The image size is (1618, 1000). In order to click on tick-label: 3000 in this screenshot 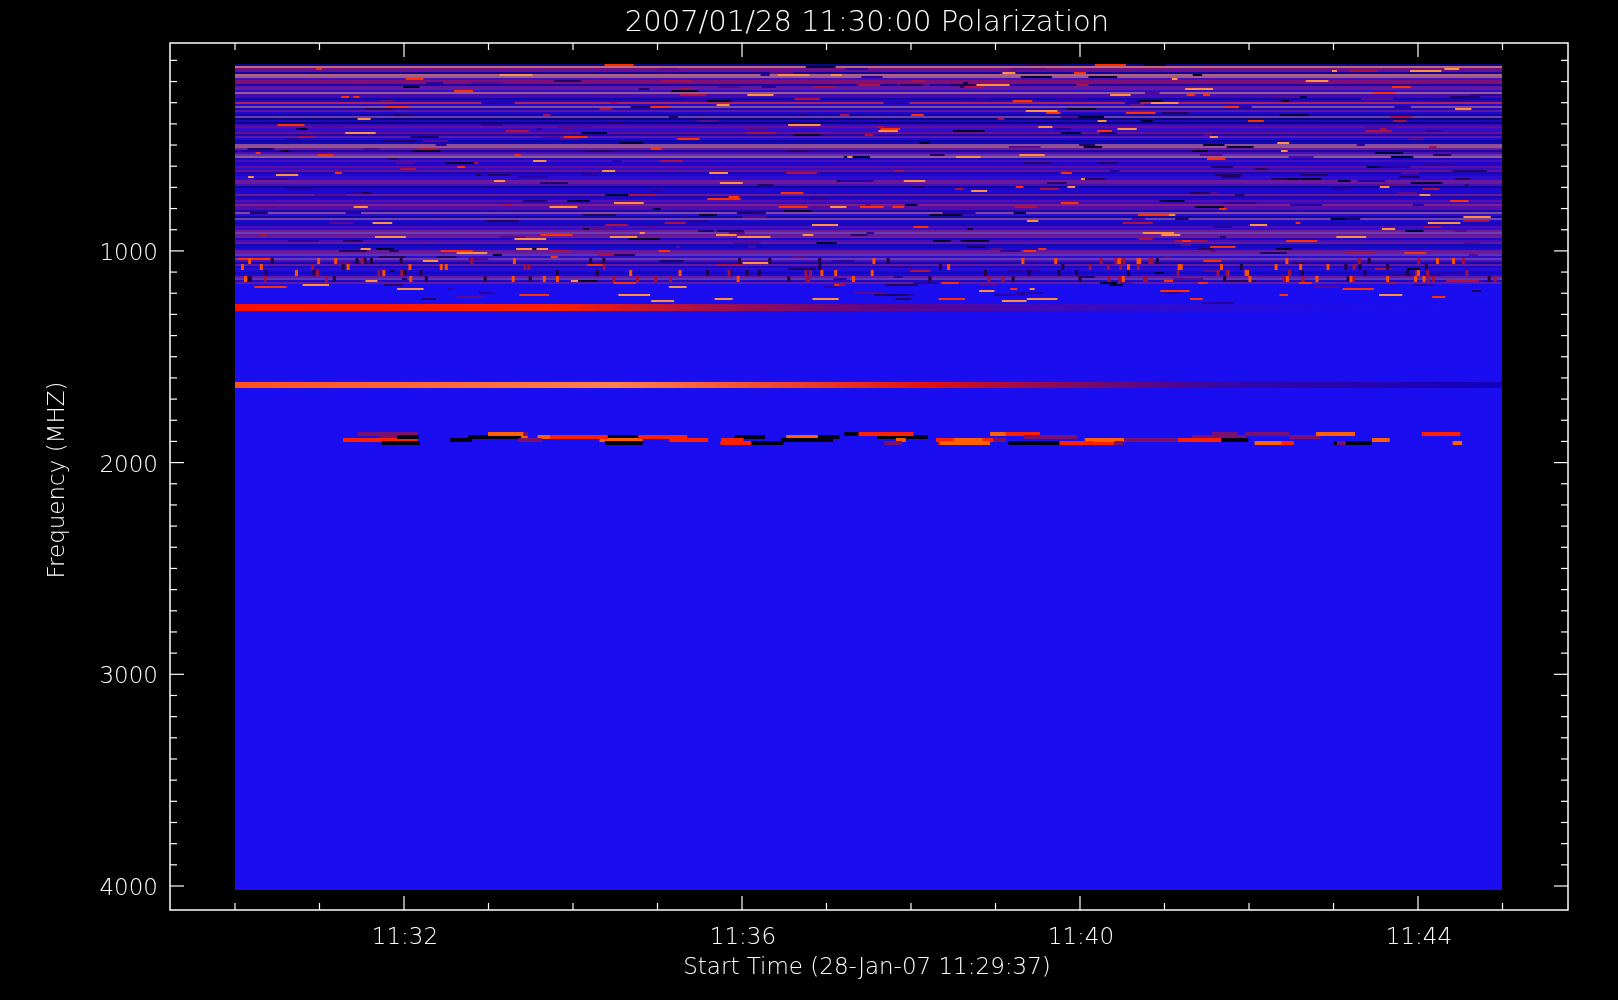, I will do `click(128, 675)`.